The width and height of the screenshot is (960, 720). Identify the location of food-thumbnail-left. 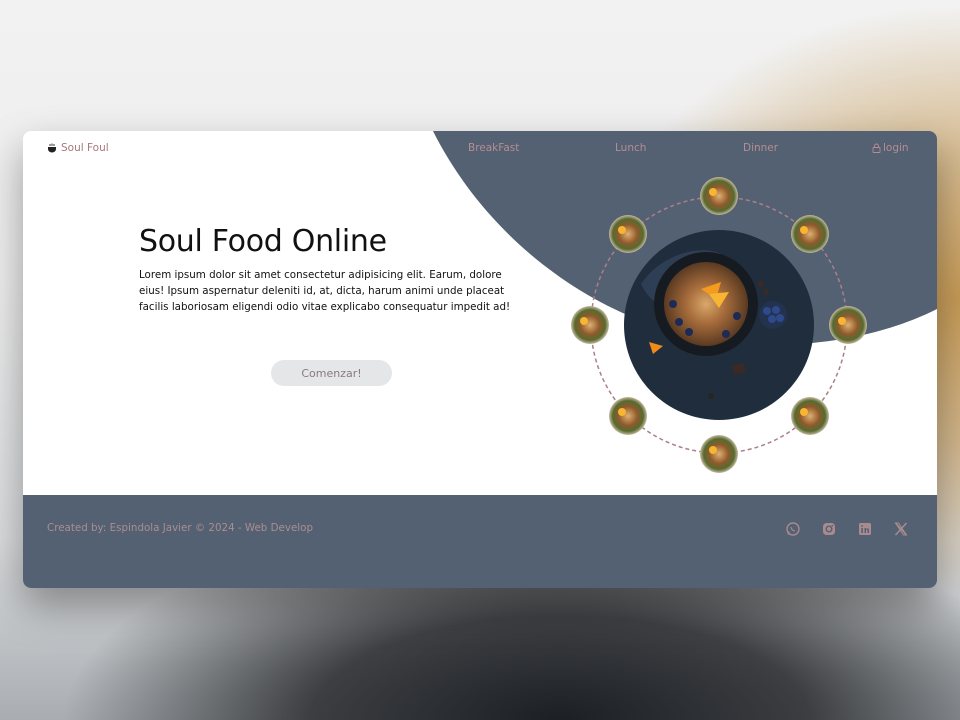
(590, 325).